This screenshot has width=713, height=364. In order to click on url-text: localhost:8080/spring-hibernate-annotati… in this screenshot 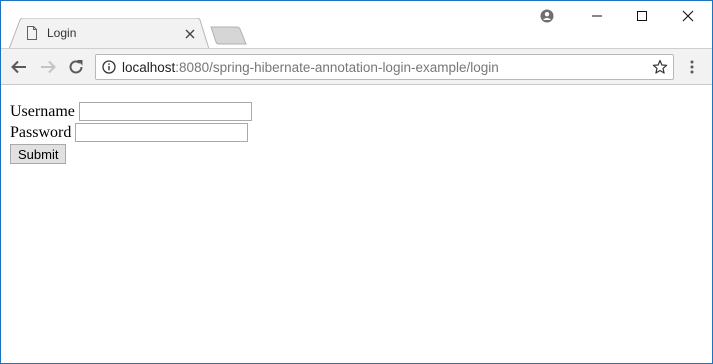, I will do `click(310, 67)`.